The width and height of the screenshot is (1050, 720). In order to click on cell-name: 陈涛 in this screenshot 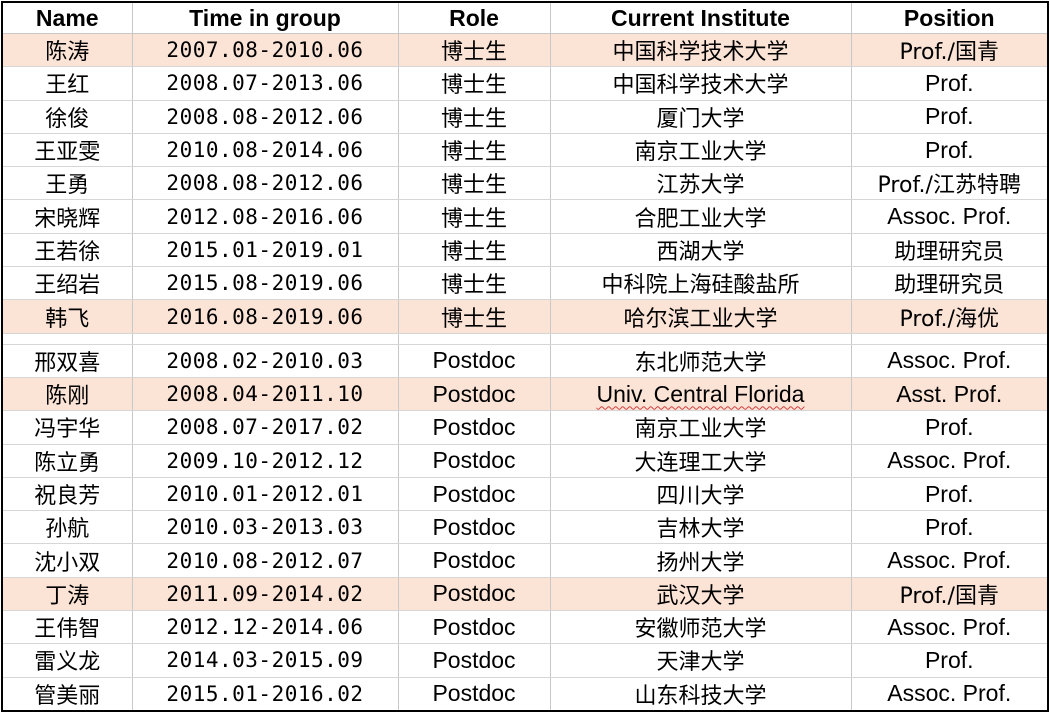, I will do `click(67, 50)`.